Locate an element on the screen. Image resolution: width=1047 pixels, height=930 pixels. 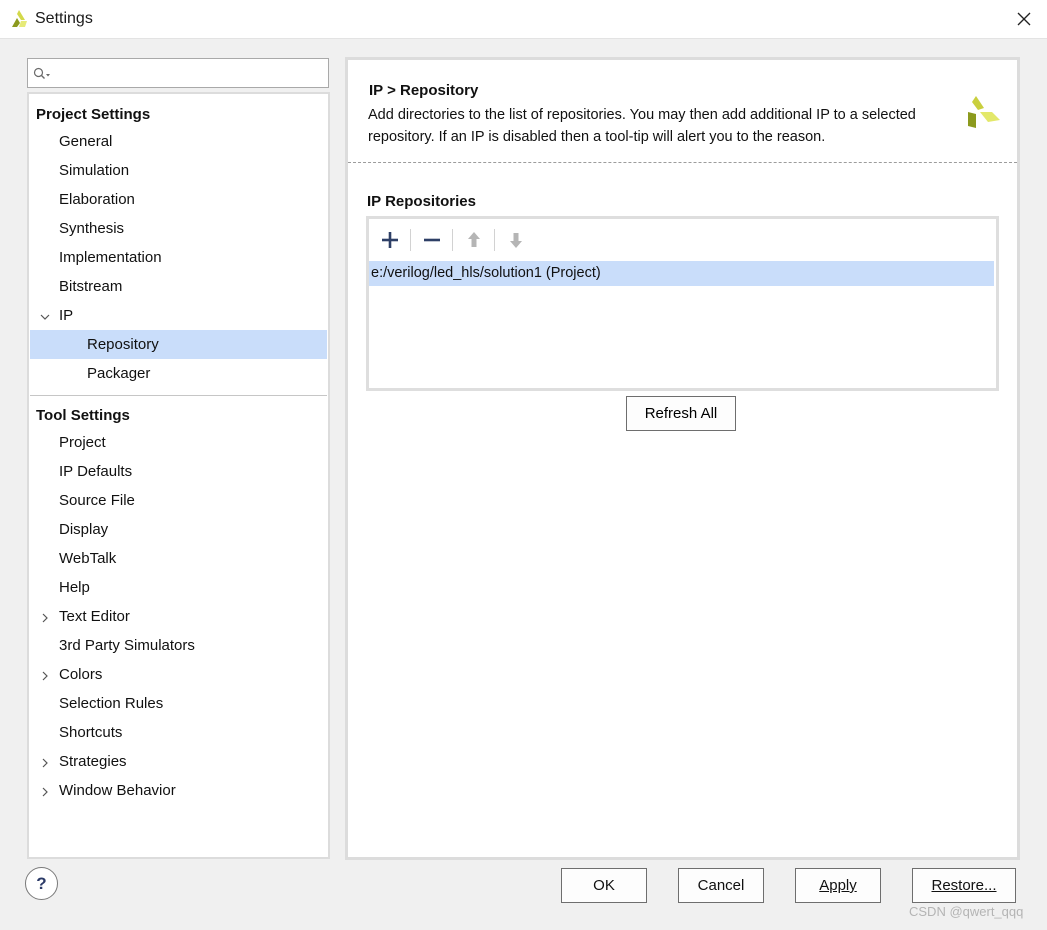
watermark: CSDN @qwert_qqq is located at coordinates (966, 911).